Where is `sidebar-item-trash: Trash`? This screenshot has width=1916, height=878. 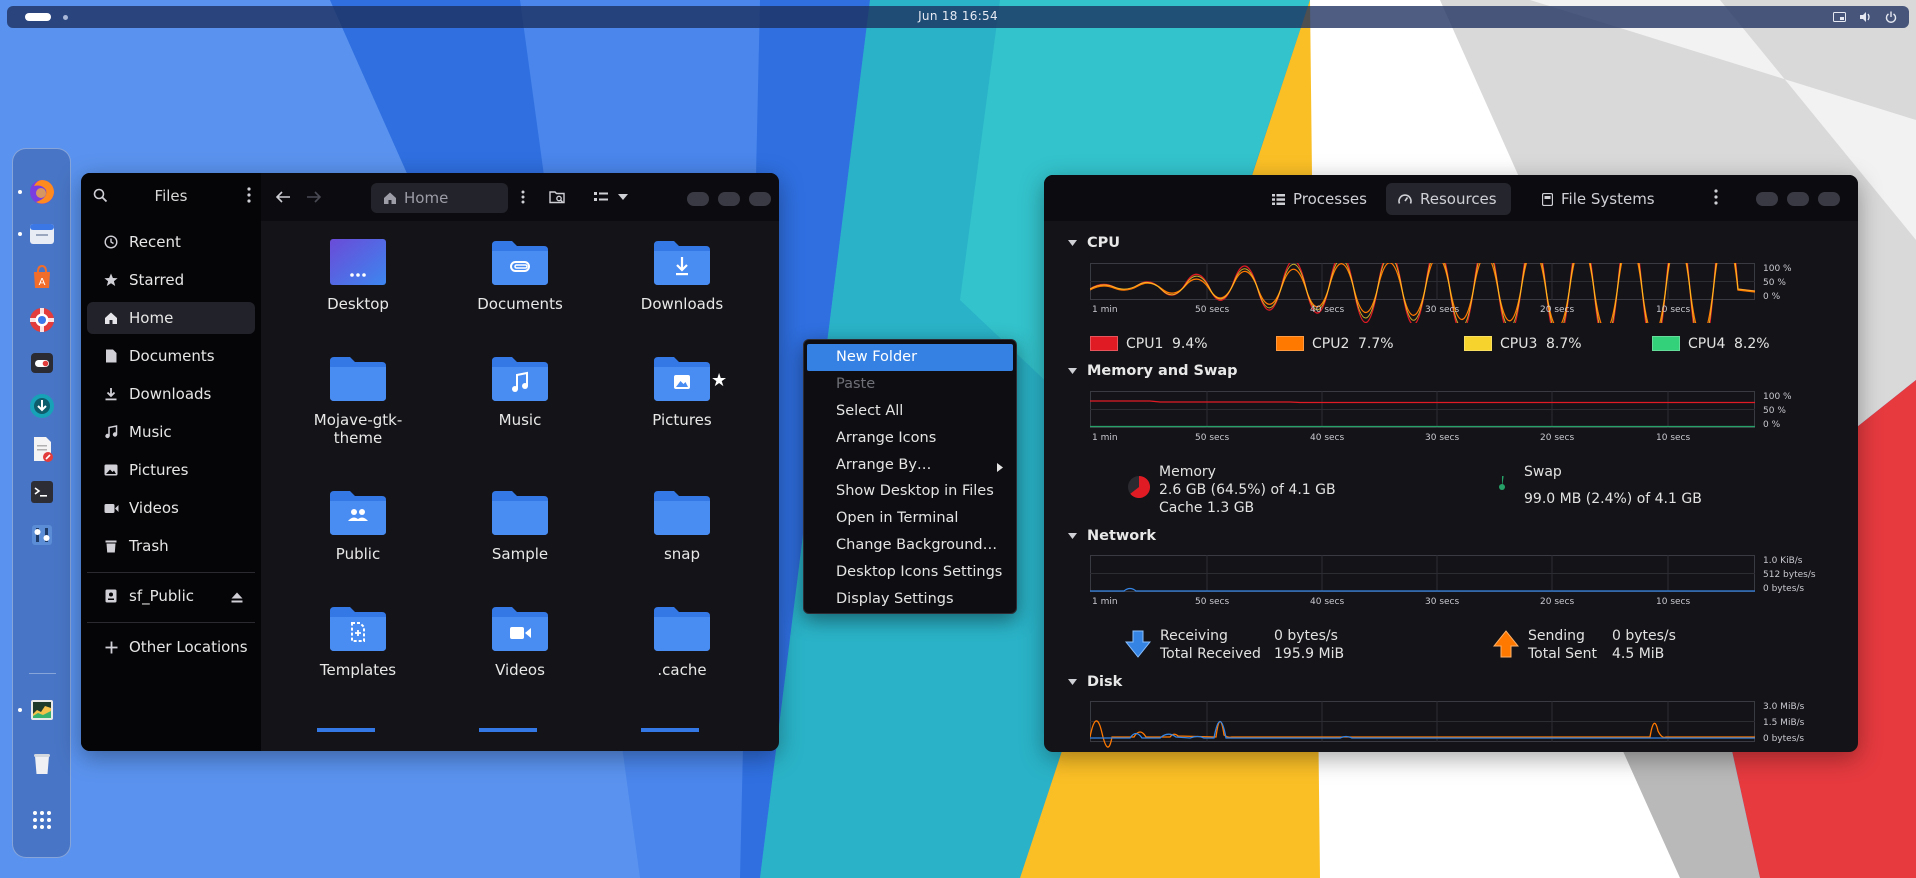
sidebar-item-trash: Trash is located at coordinates (171, 546).